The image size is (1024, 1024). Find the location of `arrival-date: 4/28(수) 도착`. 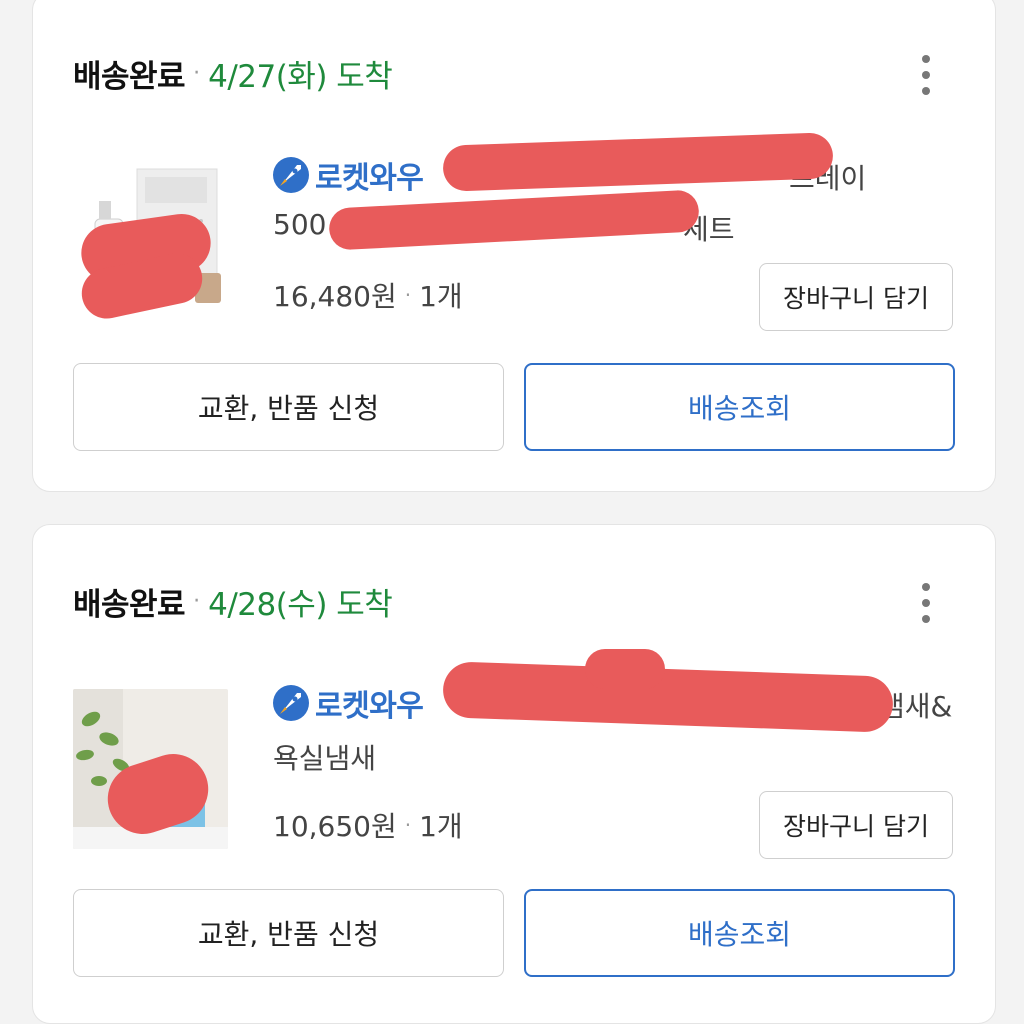

arrival-date: 4/28(수) 도착 is located at coordinates (300, 604).